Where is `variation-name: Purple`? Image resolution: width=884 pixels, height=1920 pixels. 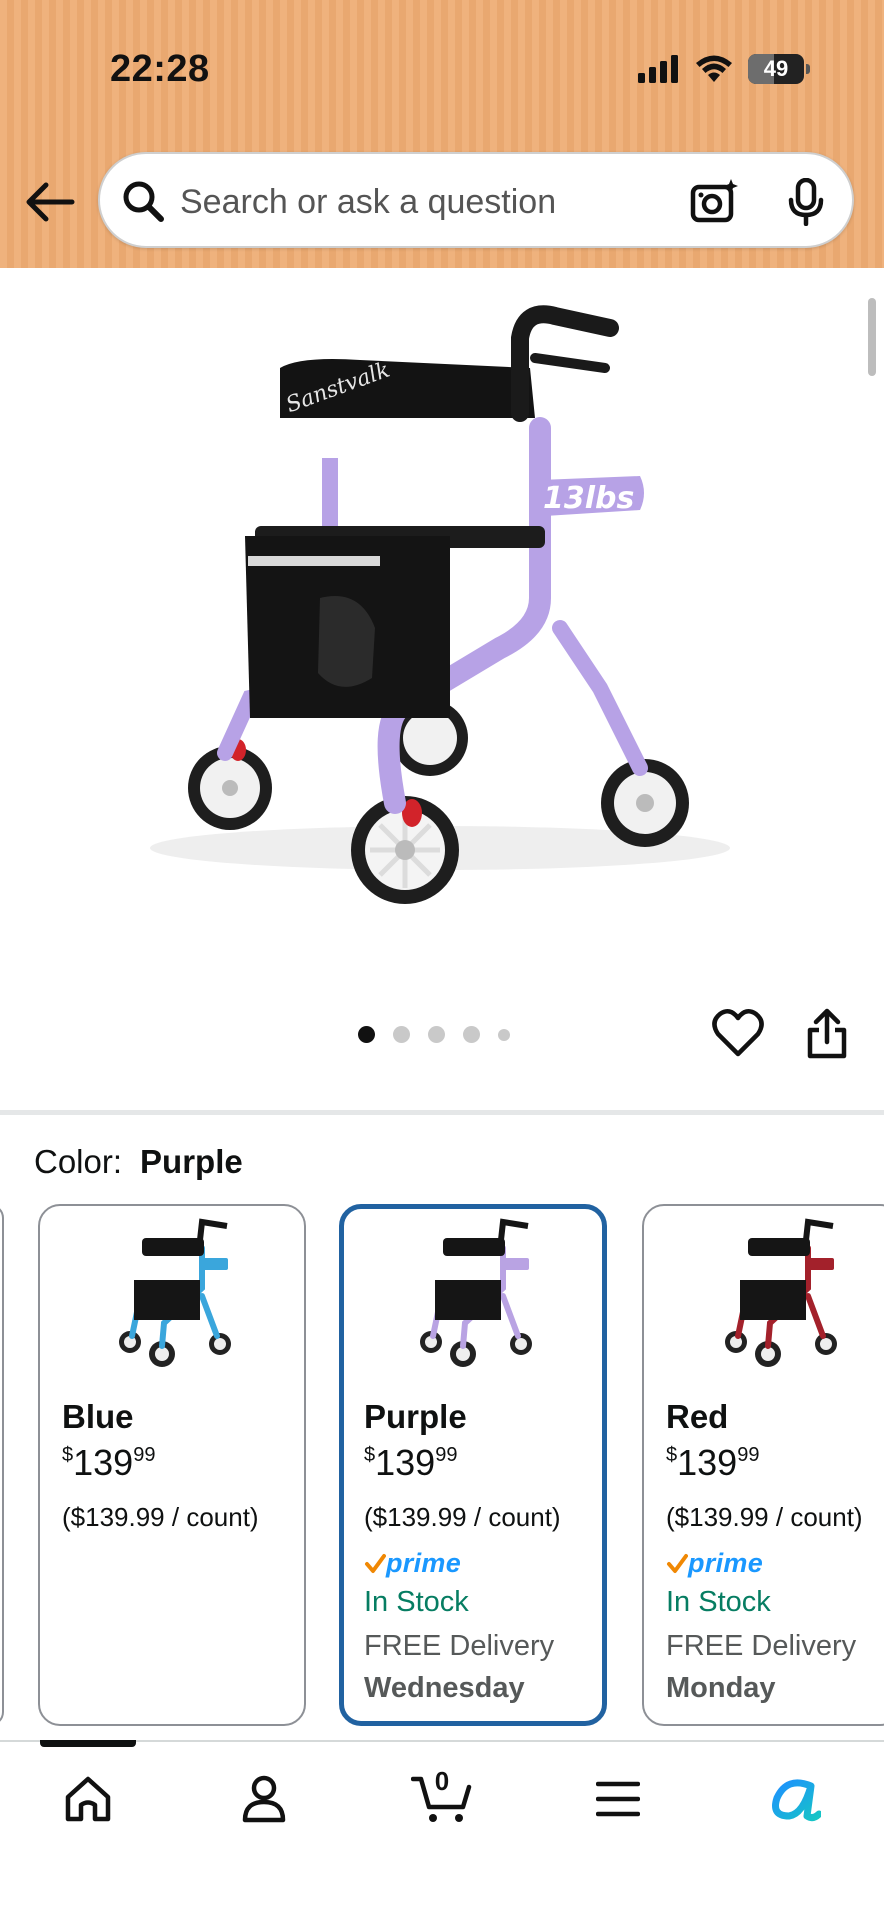 variation-name: Purple is located at coordinates (415, 1416).